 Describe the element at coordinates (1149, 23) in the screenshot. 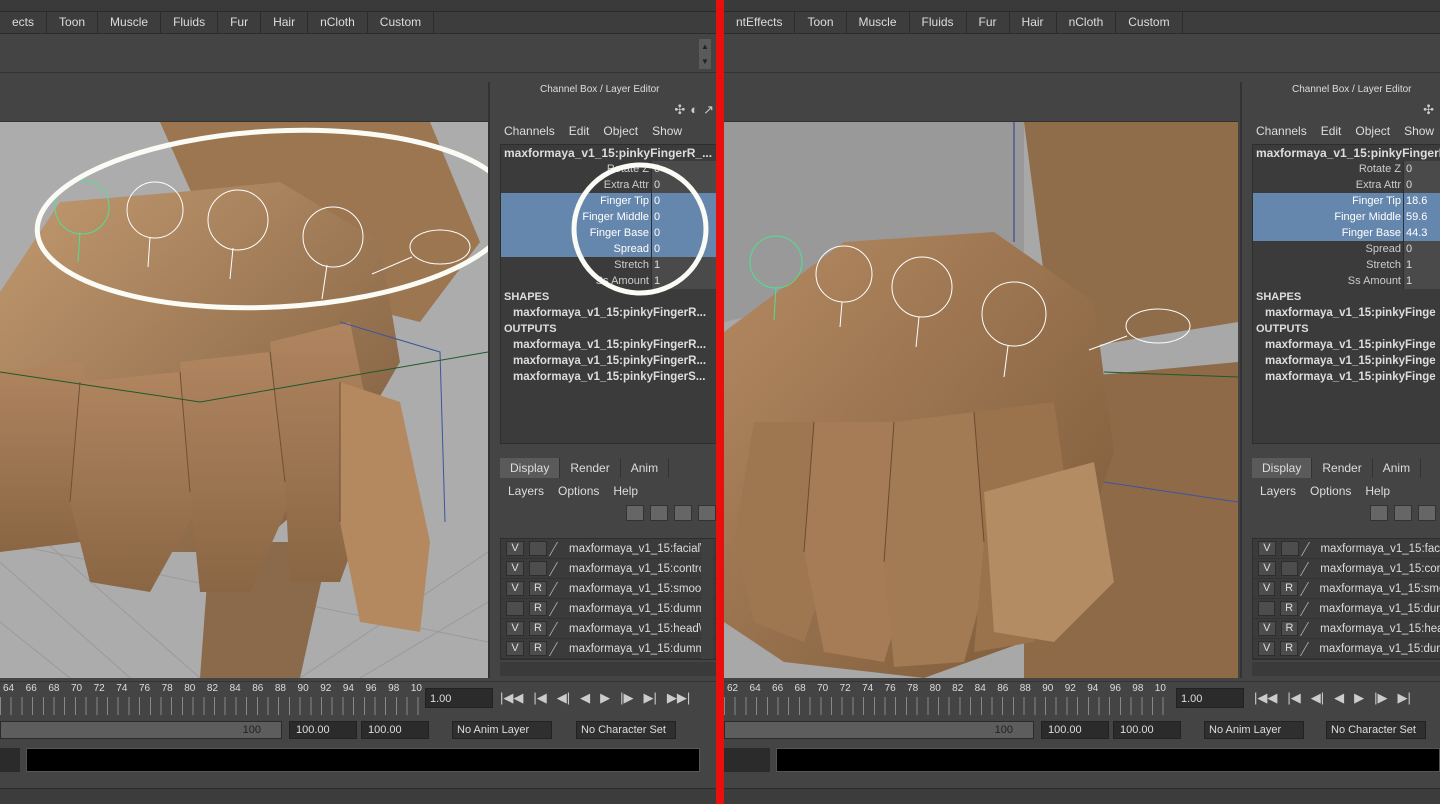

I see `shelf-tab: Custom` at that location.